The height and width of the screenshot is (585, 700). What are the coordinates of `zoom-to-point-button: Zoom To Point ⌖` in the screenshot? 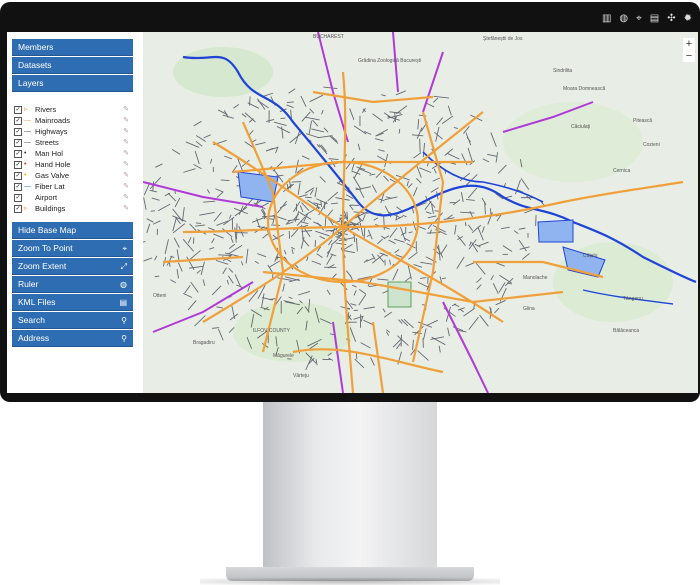 It's located at (72, 248).